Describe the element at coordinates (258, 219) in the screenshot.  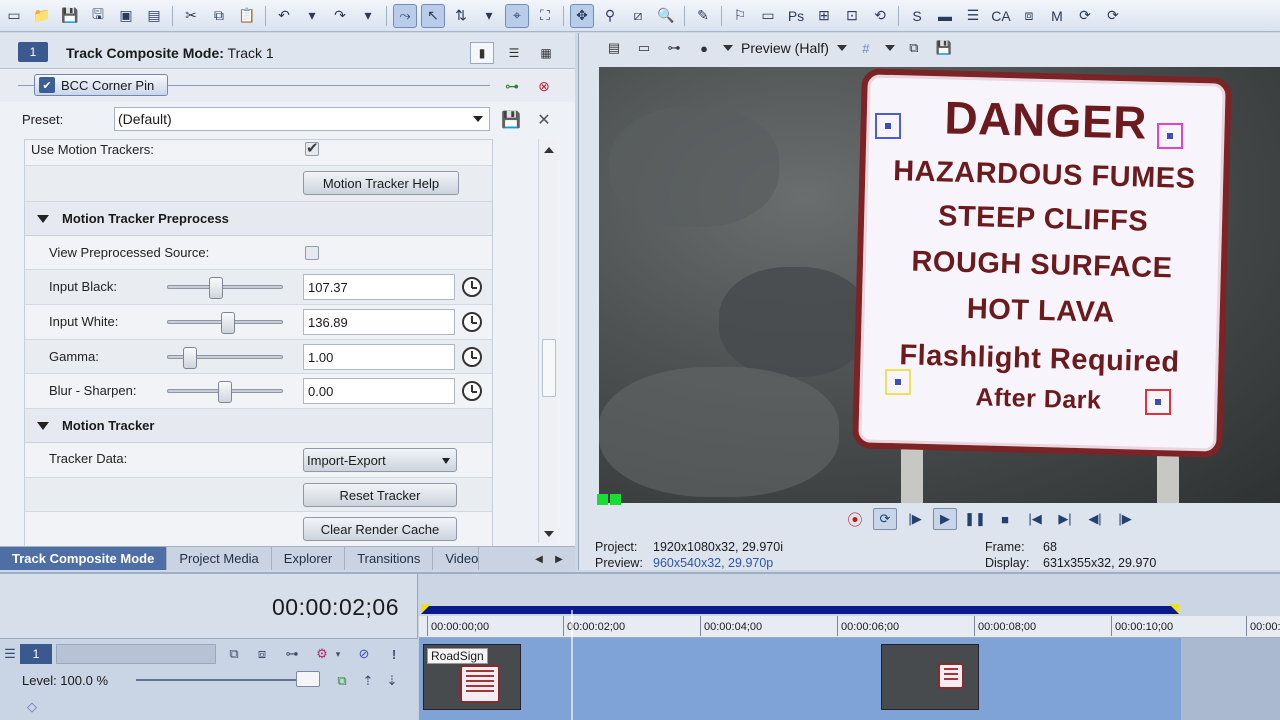
I see `section-motion-tracker-preprocess: Motion Tracker Preprocess` at that location.